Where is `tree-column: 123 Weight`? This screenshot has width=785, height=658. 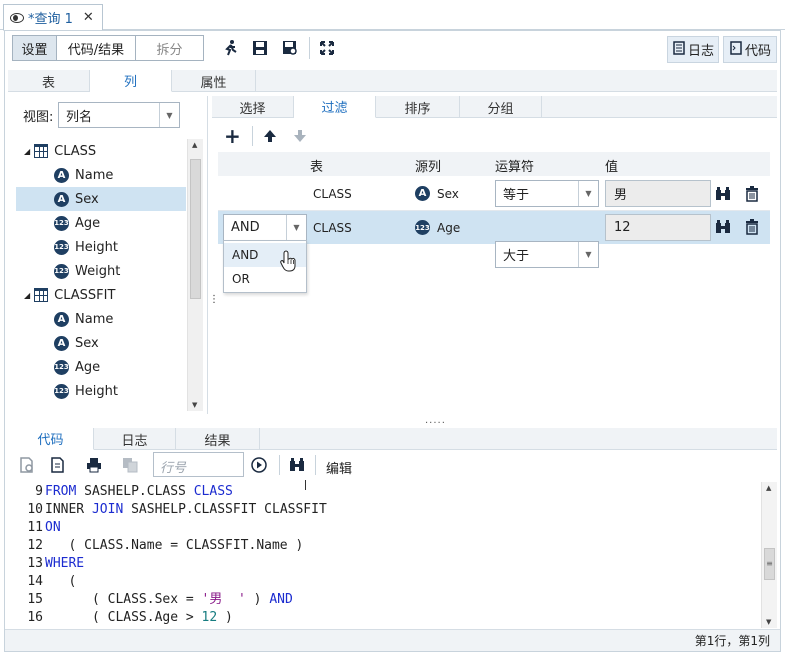
tree-column: 123 Weight is located at coordinates (101, 271).